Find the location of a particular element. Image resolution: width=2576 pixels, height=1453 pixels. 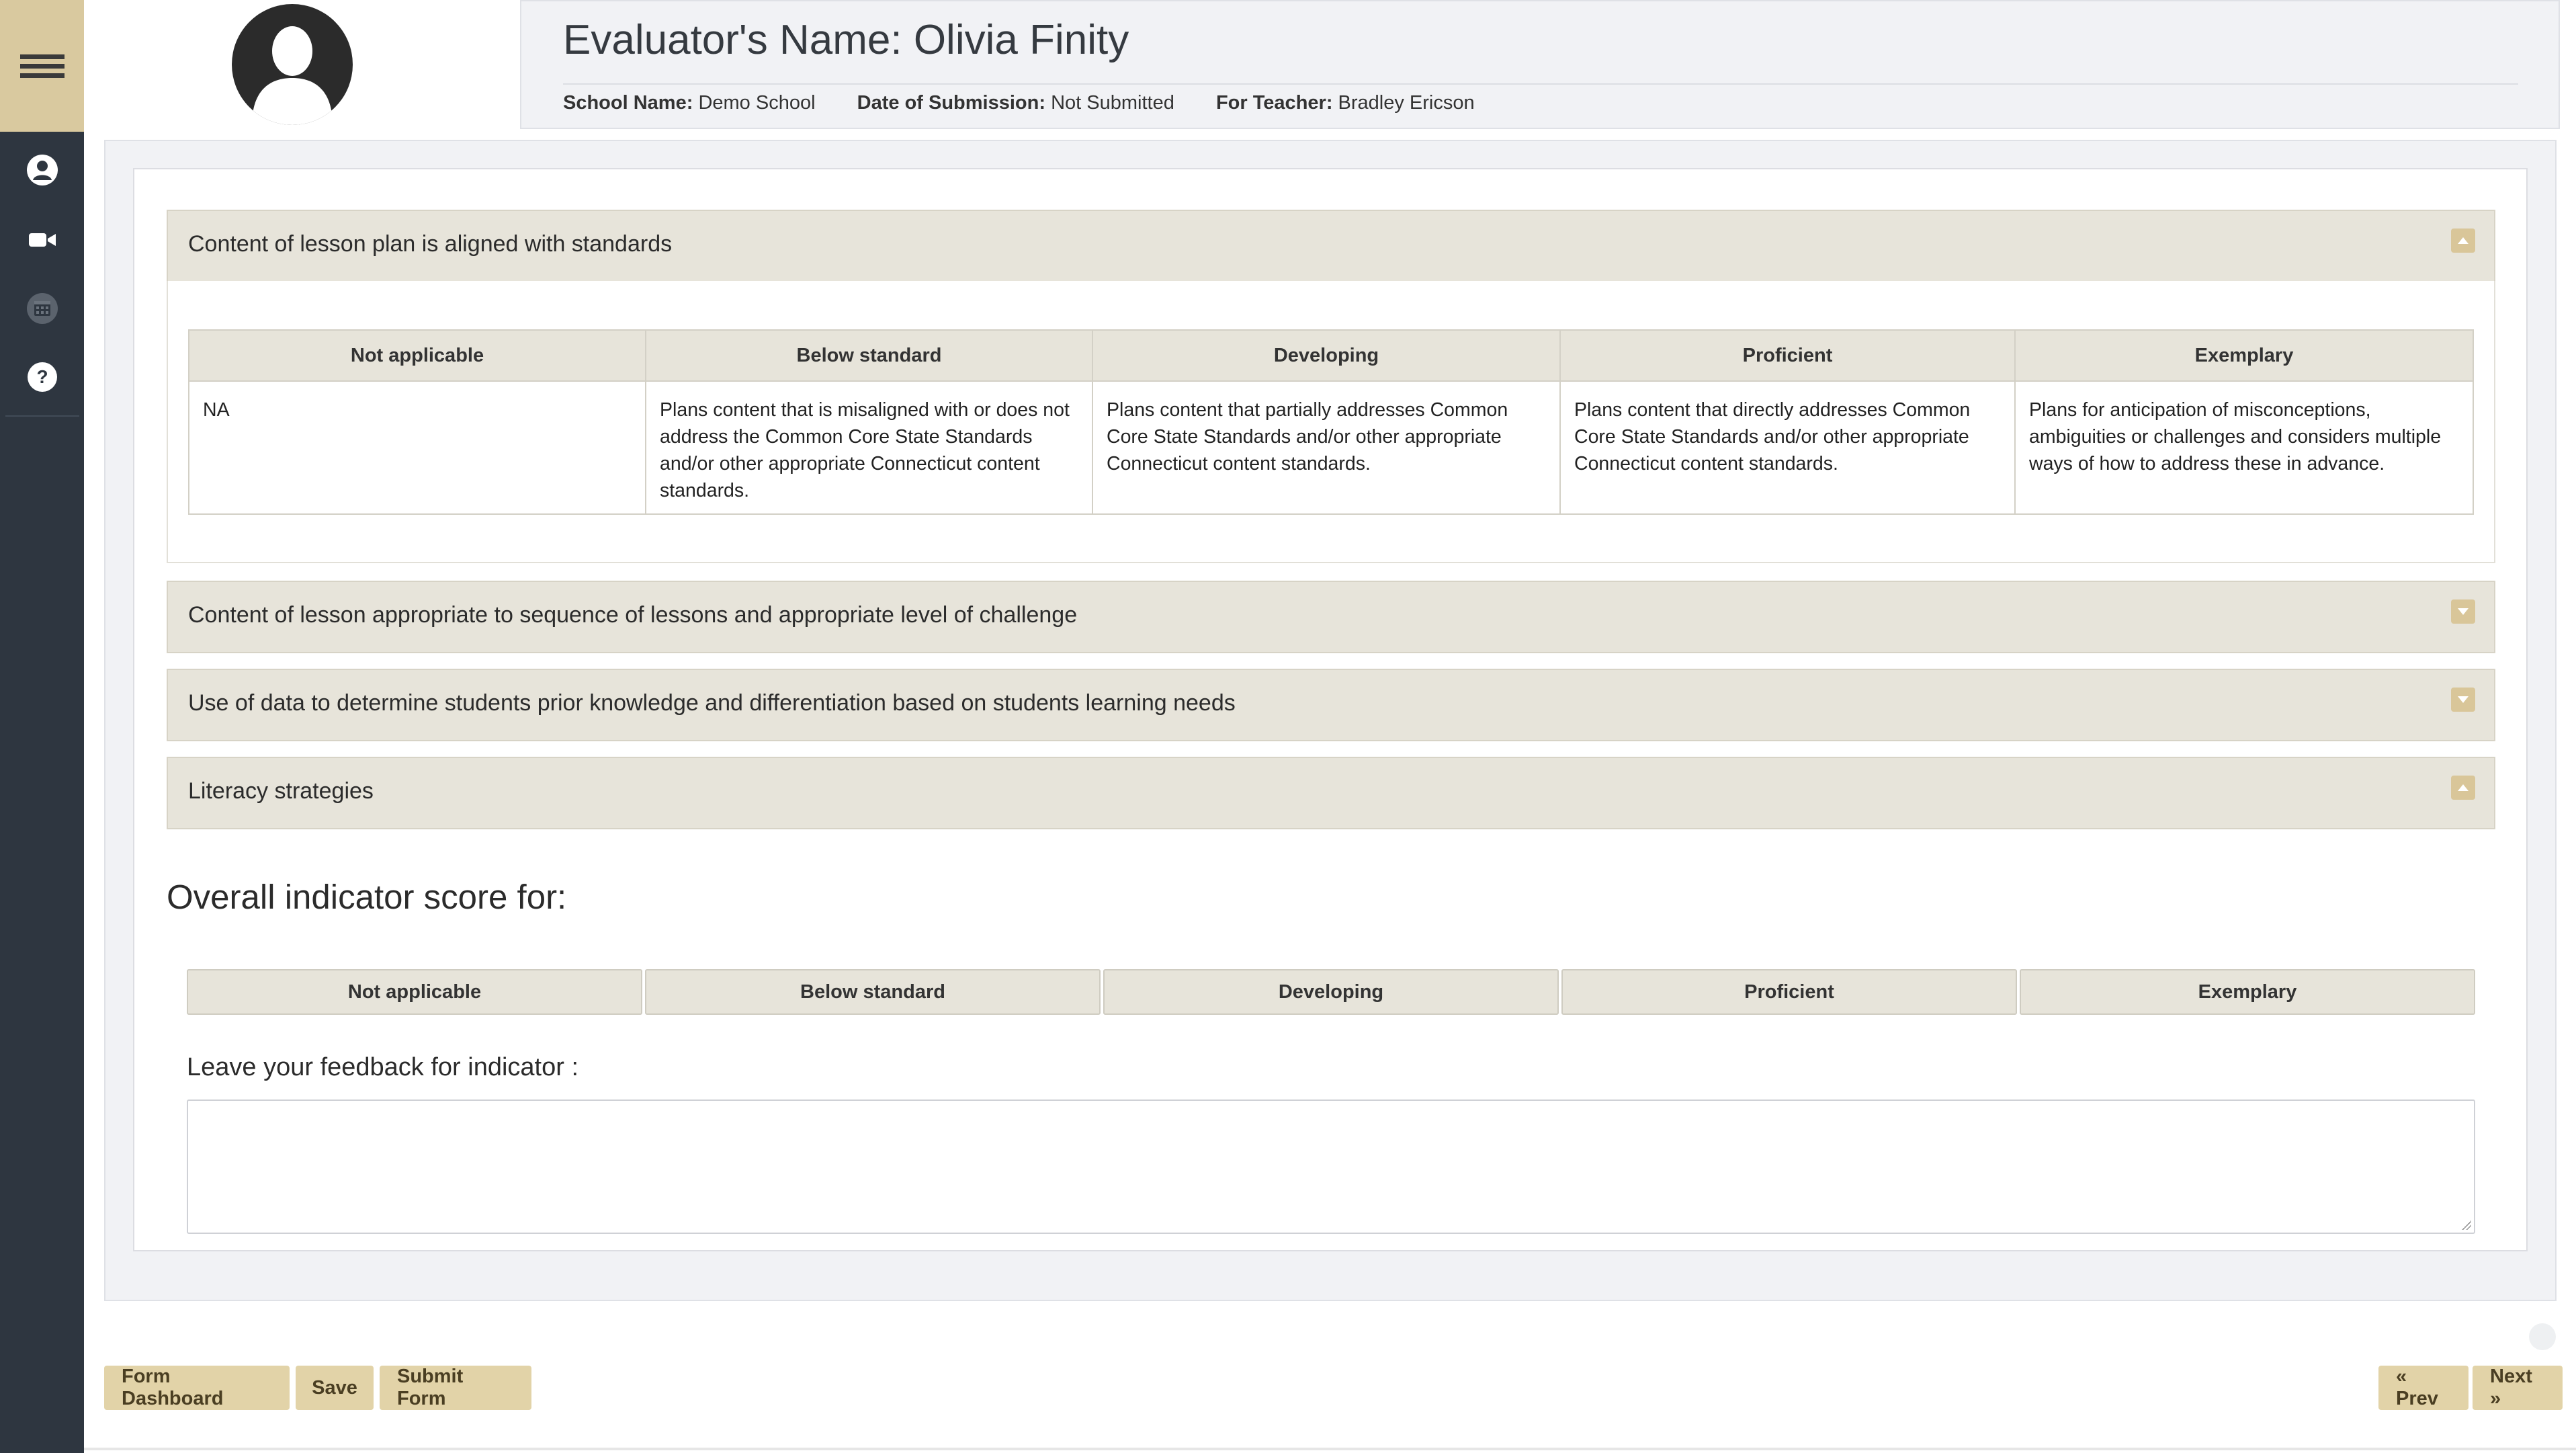

hamburger-menu-icon is located at coordinates (42, 66).